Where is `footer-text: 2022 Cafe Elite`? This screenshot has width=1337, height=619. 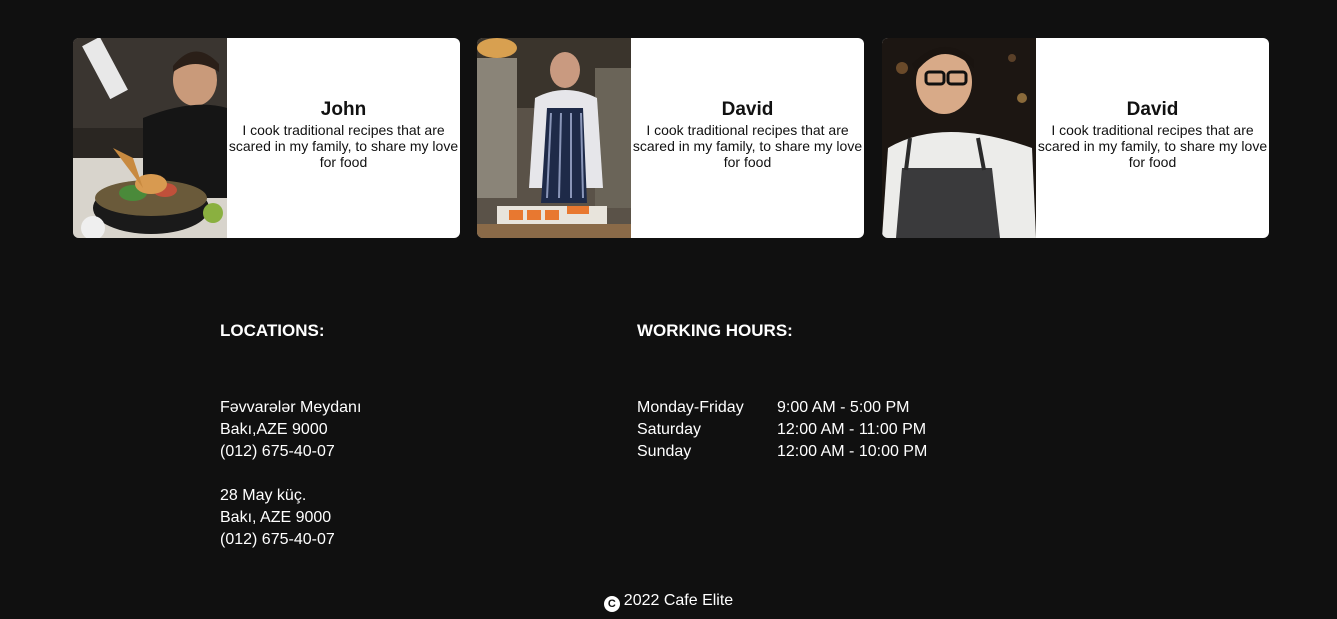 footer-text: 2022 Cafe Elite is located at coordinates (678, 600).